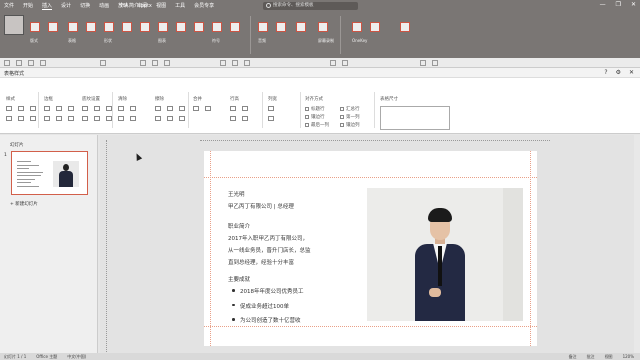  Describe the element at coordinates (85, 6) in the screenshot. I see `menu-transitions: 切换` at that location.